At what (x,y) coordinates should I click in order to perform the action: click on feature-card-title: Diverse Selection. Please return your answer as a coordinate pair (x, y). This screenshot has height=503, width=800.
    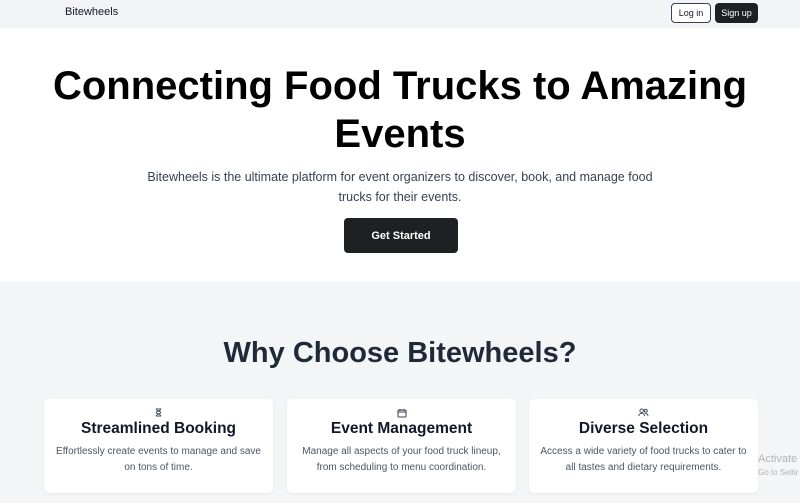
    Looking at the image, I should click on (643, 428).